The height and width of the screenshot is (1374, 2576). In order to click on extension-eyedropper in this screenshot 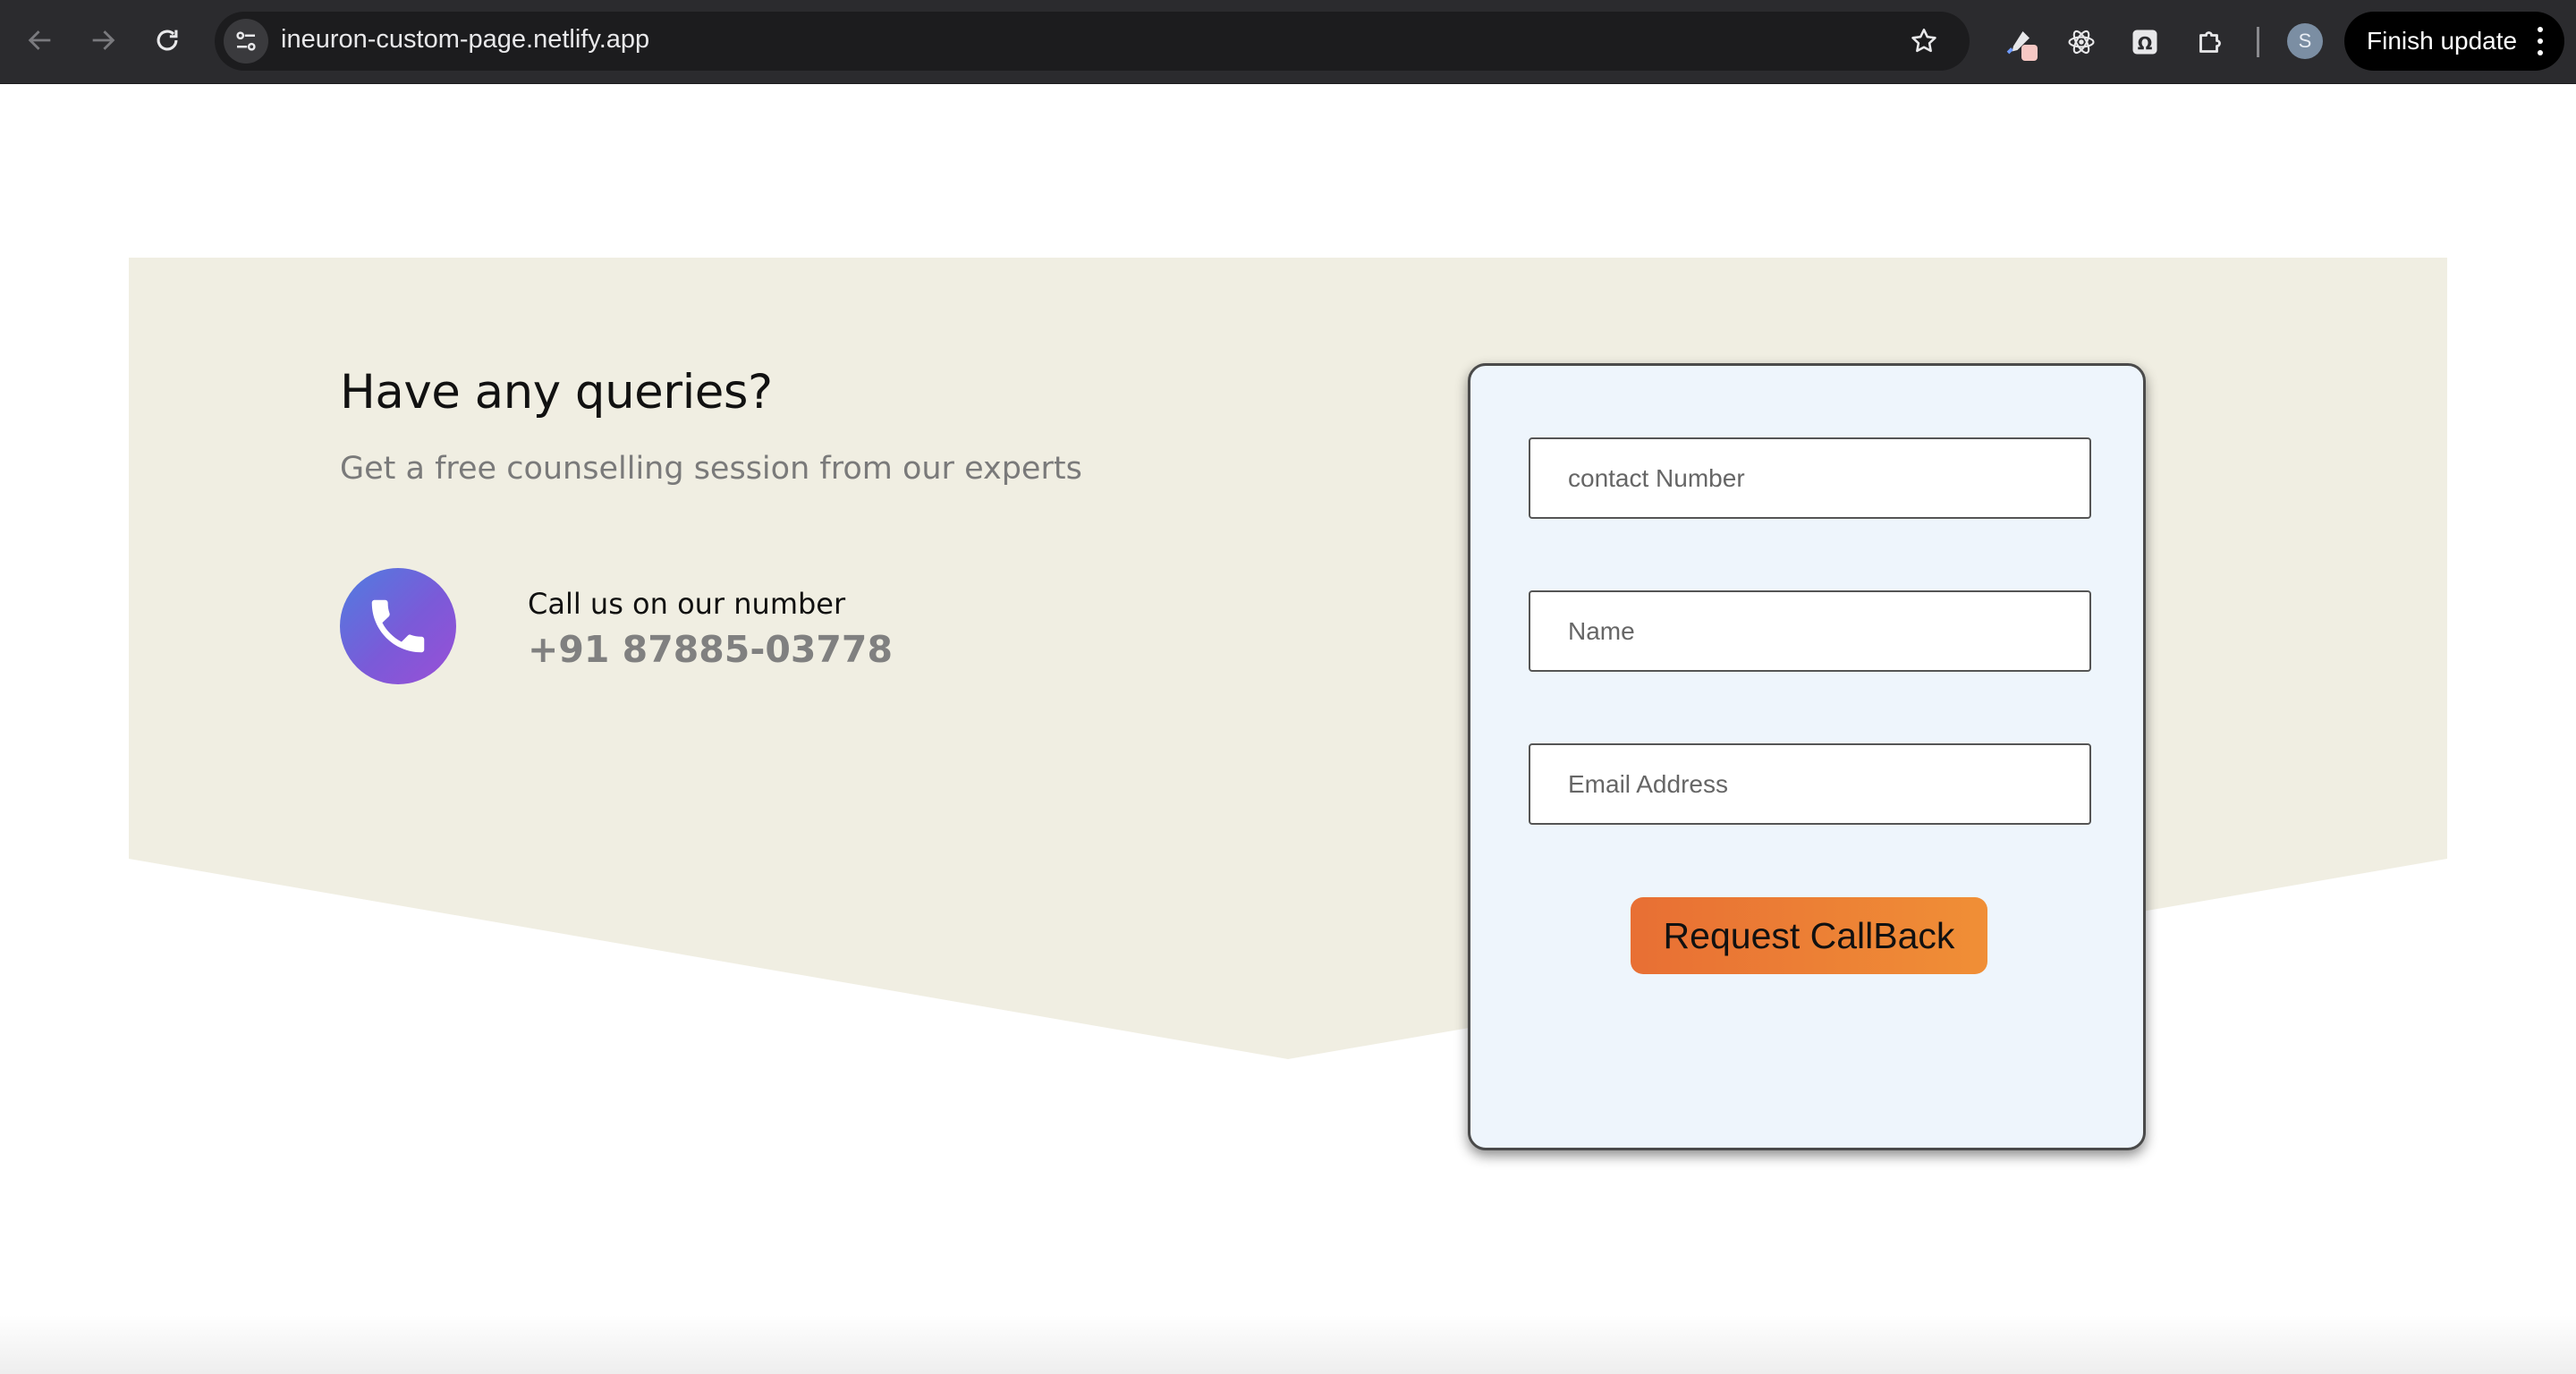, I will do `click(2018, 42)`.